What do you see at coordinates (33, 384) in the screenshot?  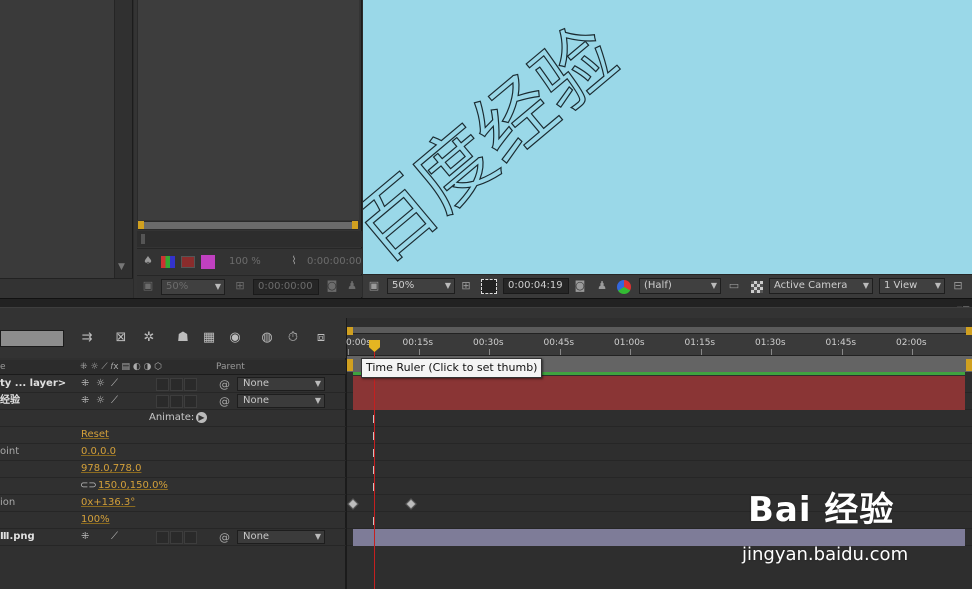 I see `layer-name: ty ... layer>` at bounding box center [33, 384].